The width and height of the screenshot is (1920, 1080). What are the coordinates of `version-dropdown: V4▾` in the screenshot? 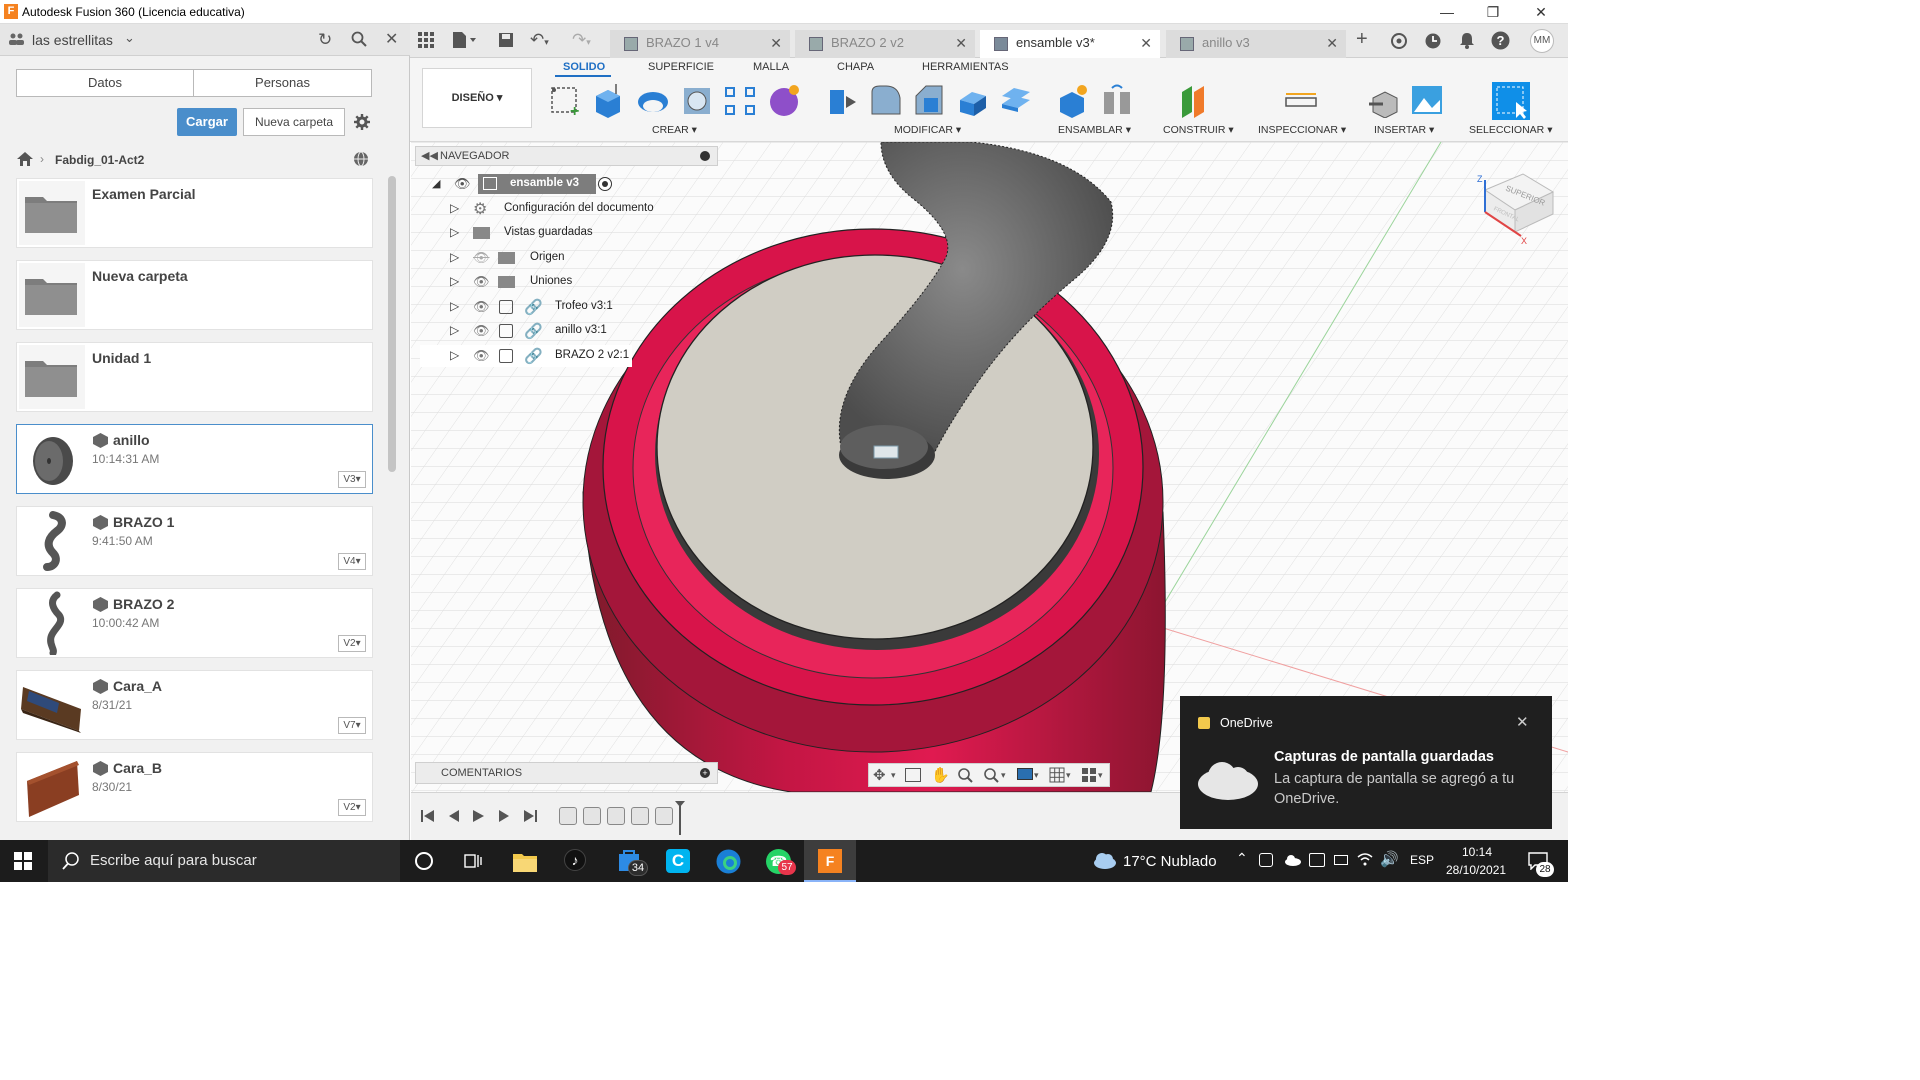 It's located at (352, 561).